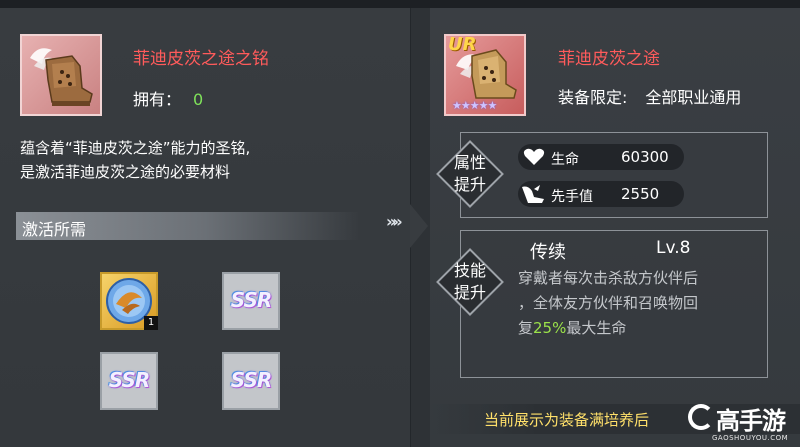 The height and width of the screenshot is (447, 800). Describe the element at coordinates (188, 226) in the screenshot. I see `requirement-header-bar: 激活所需` at that location.